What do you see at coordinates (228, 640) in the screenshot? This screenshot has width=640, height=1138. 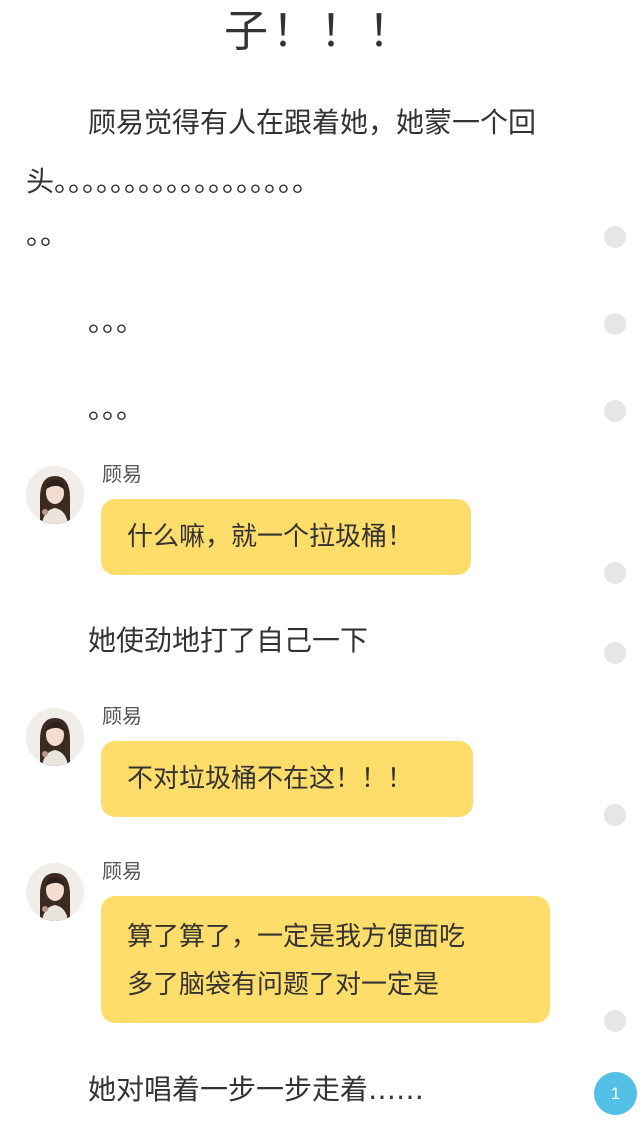 I see `narration-line: 她使劲地打了自己一下` at bounding box center [228, 640].